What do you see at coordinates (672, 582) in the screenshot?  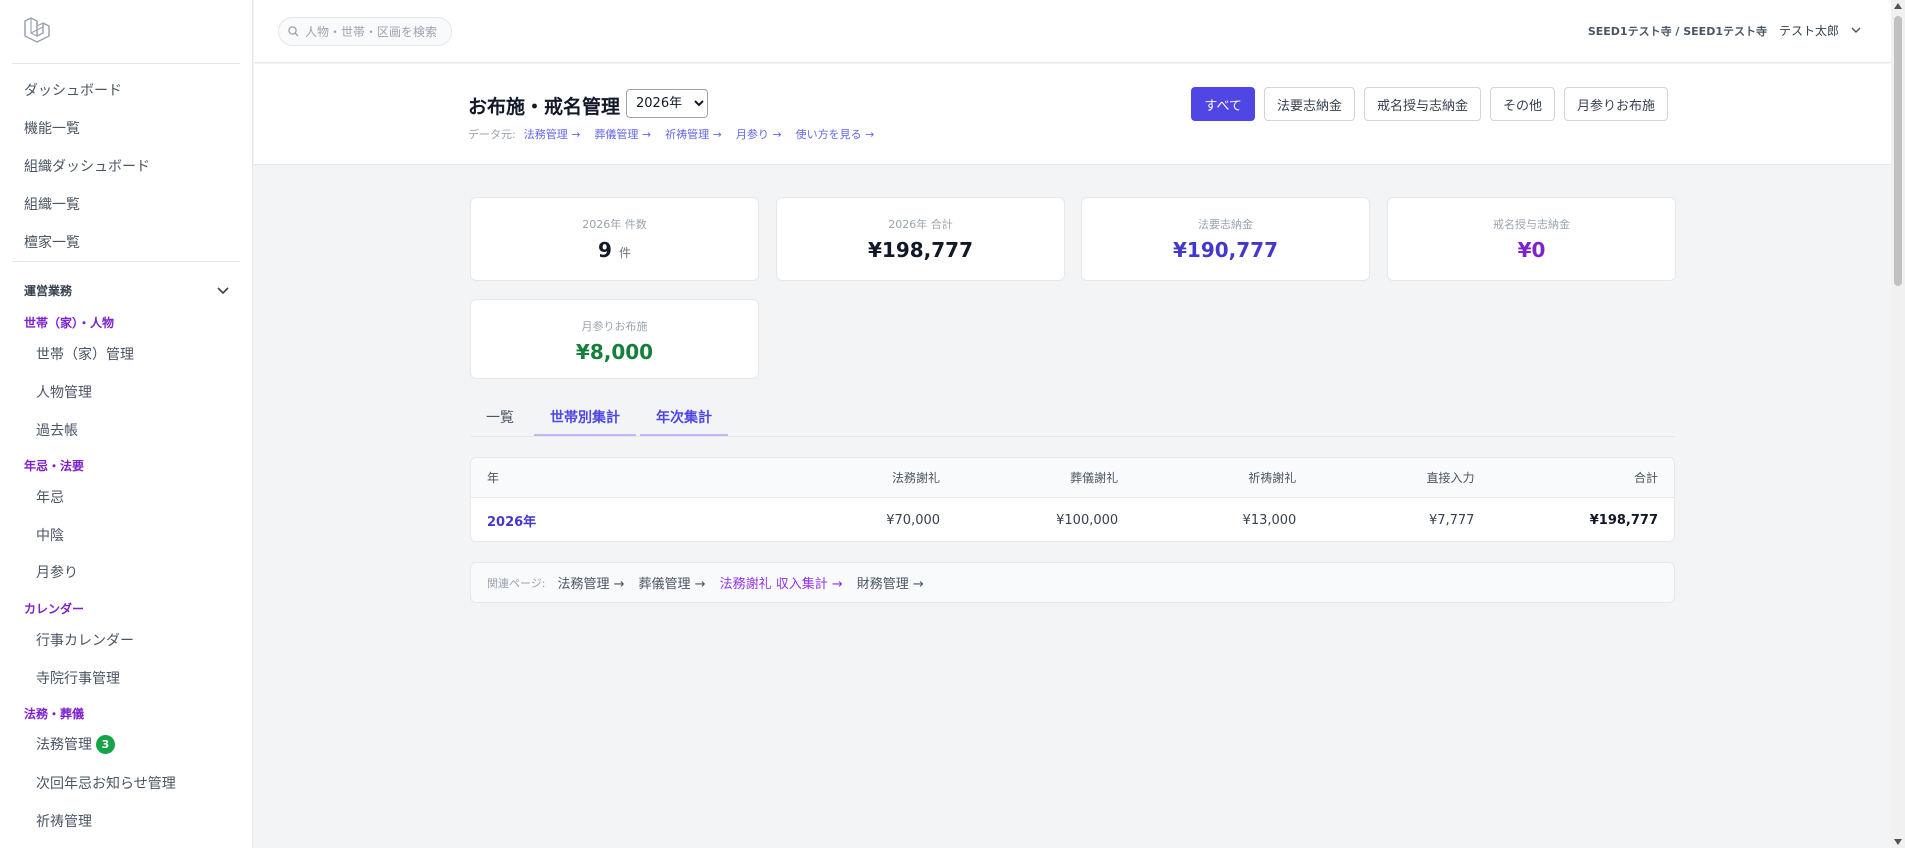 I see `related-link-sogi: 葬儀管理 →` at bounding box center [672, 582].